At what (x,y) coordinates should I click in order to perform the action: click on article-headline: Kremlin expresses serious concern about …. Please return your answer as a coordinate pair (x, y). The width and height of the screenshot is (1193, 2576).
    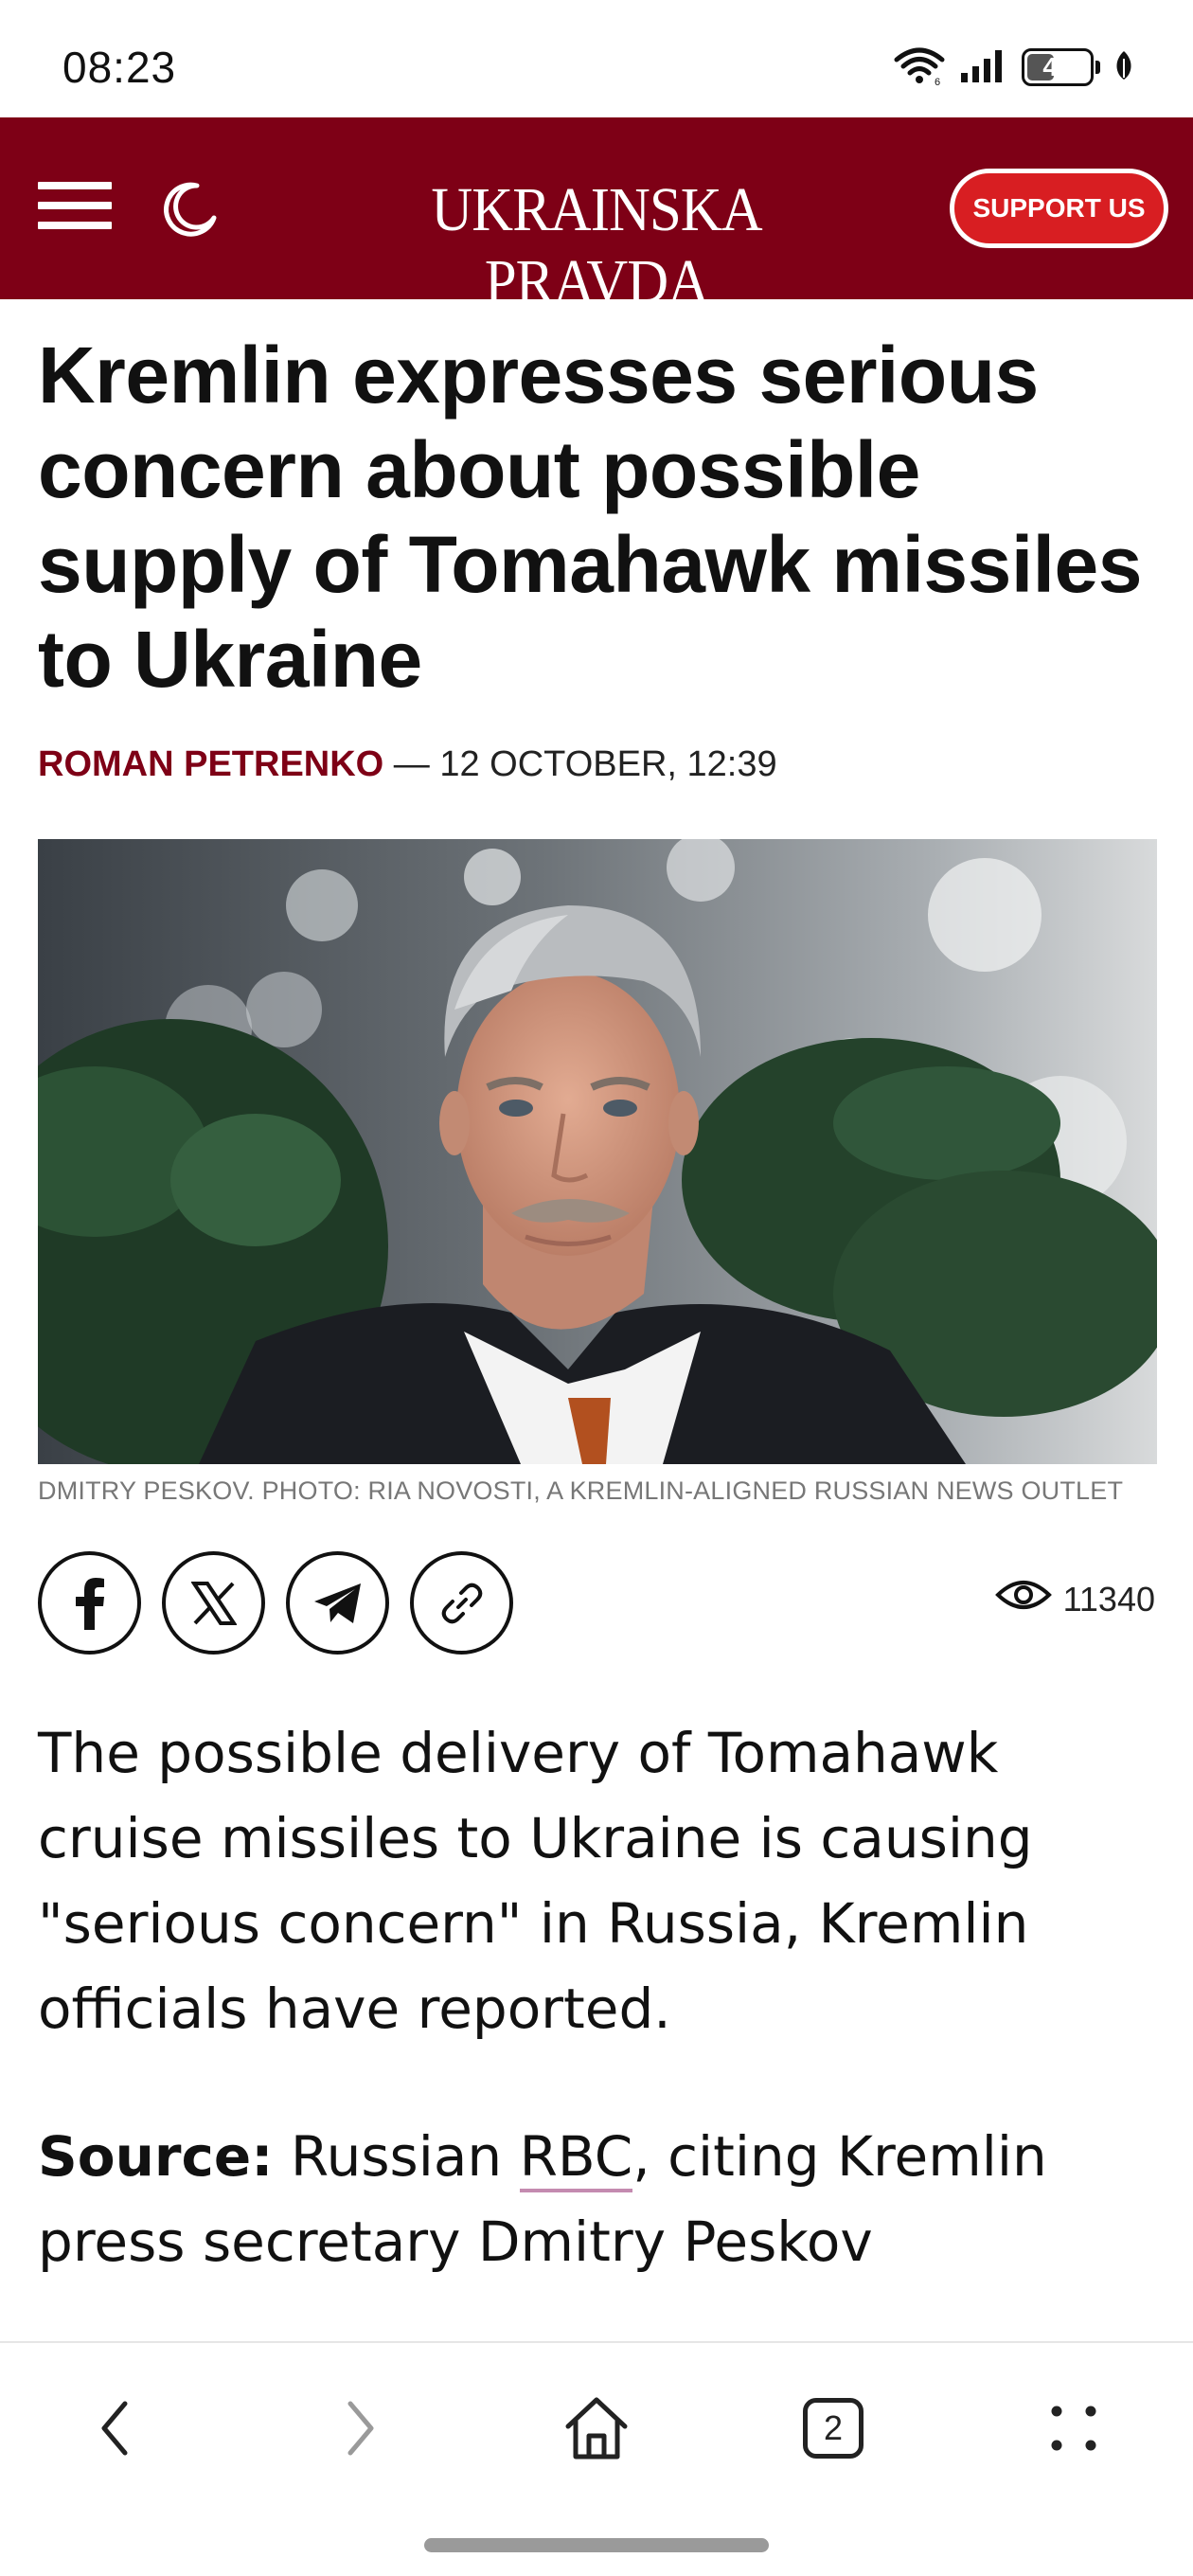
    Looking at the image, I should click on (590, 517).